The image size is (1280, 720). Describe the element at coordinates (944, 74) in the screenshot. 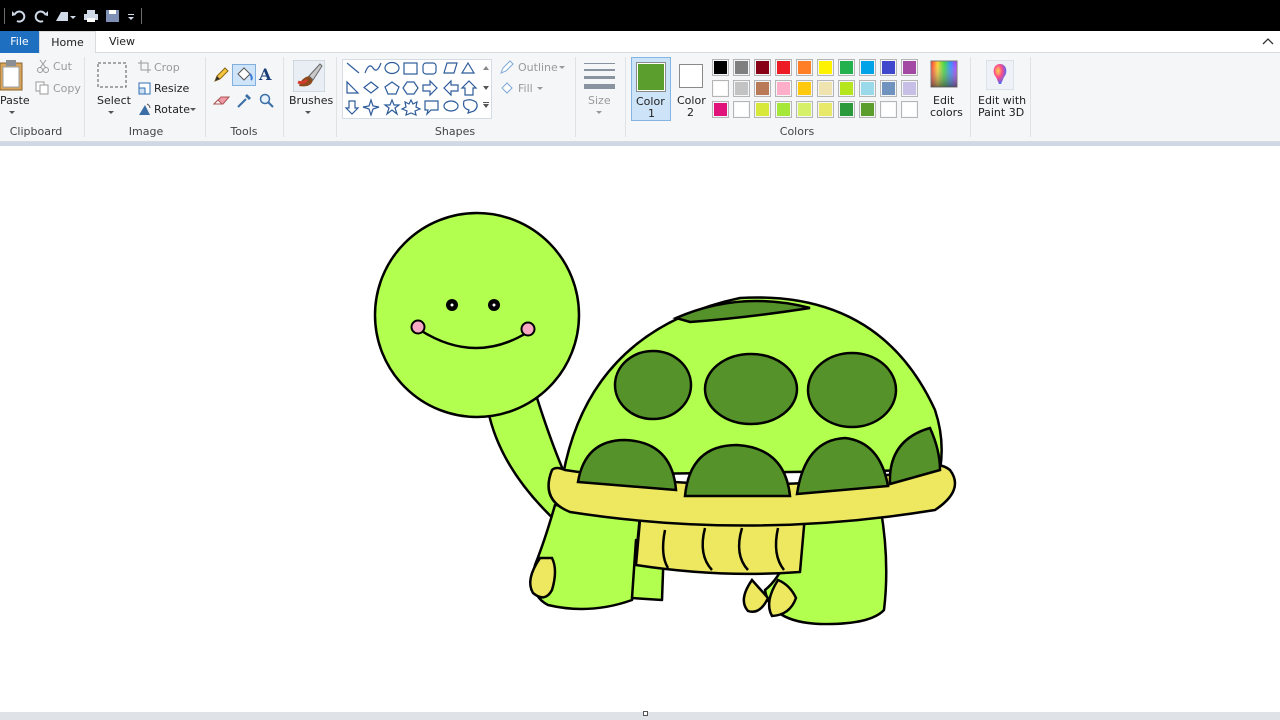

I see `edit-colors-icon` at that location.